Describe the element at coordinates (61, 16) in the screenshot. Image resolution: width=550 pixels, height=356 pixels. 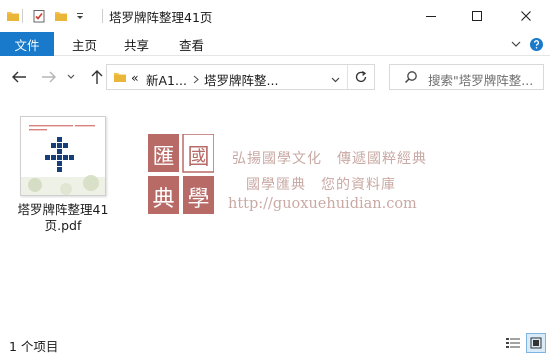
I see `new-folder-icon` at that location.